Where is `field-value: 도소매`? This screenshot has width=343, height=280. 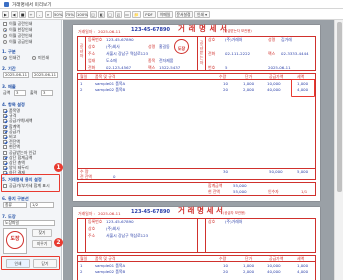
field-value: 도소매 is located at coordinates (111, 60).